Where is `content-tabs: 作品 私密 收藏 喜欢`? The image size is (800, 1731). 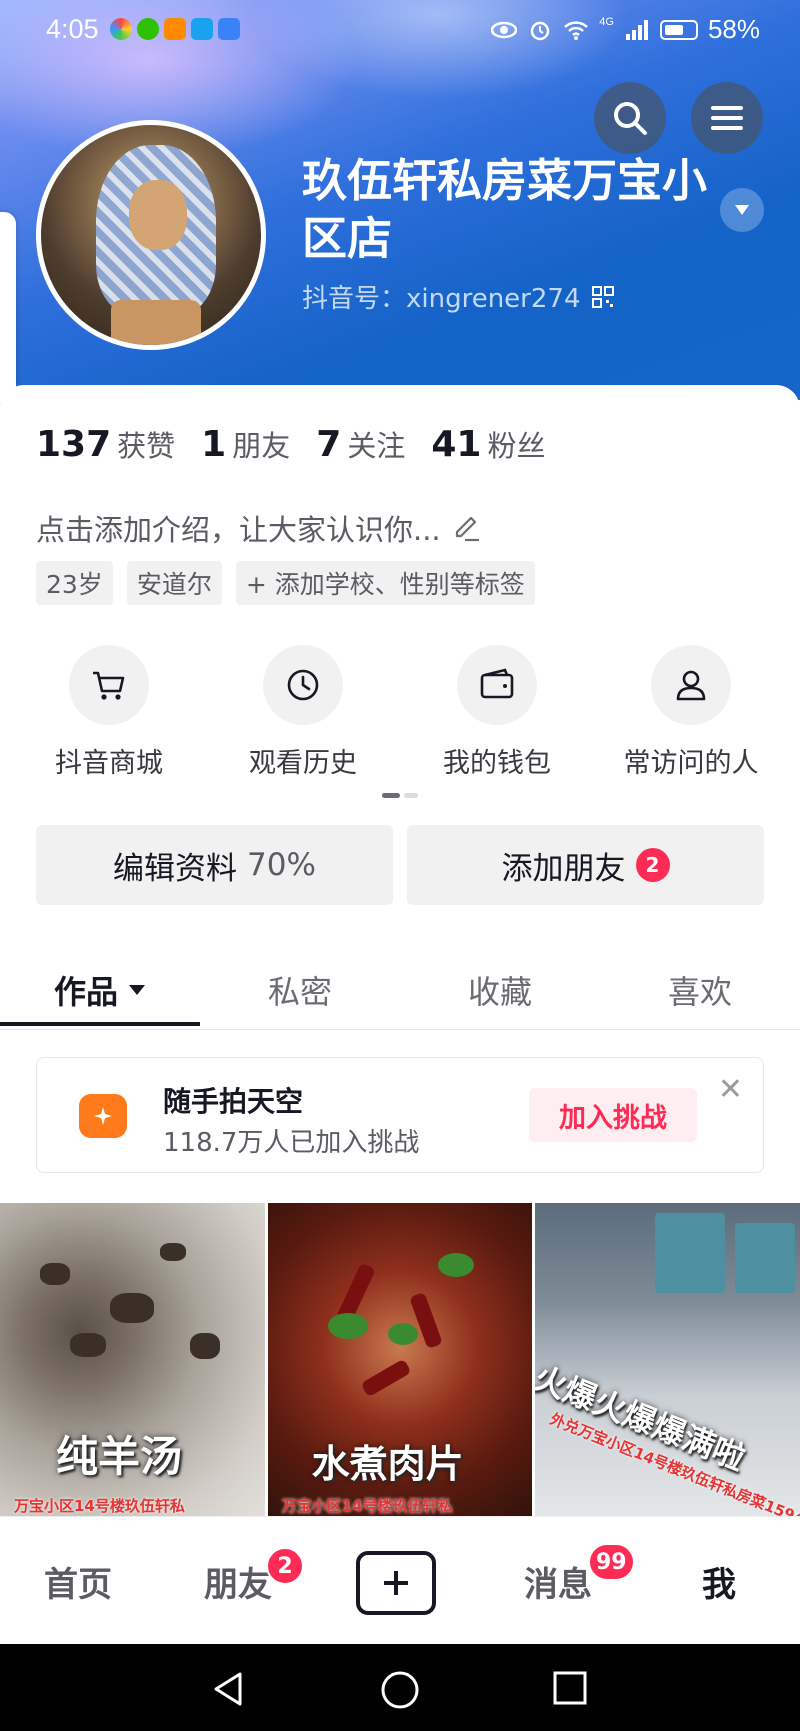 content-tabs: 作品 私密 收藏 喜欢 is located at coordinates (400, 990).